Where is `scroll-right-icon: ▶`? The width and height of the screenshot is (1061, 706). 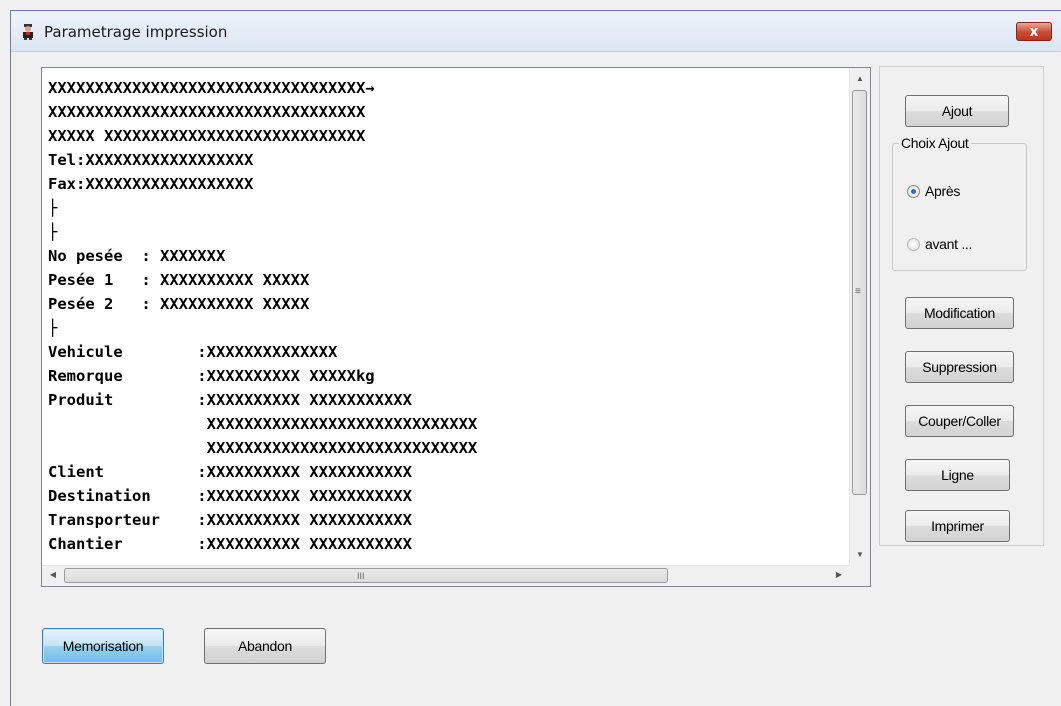
scroll-right-icon: ▶ is located at coordinates (839, 575).